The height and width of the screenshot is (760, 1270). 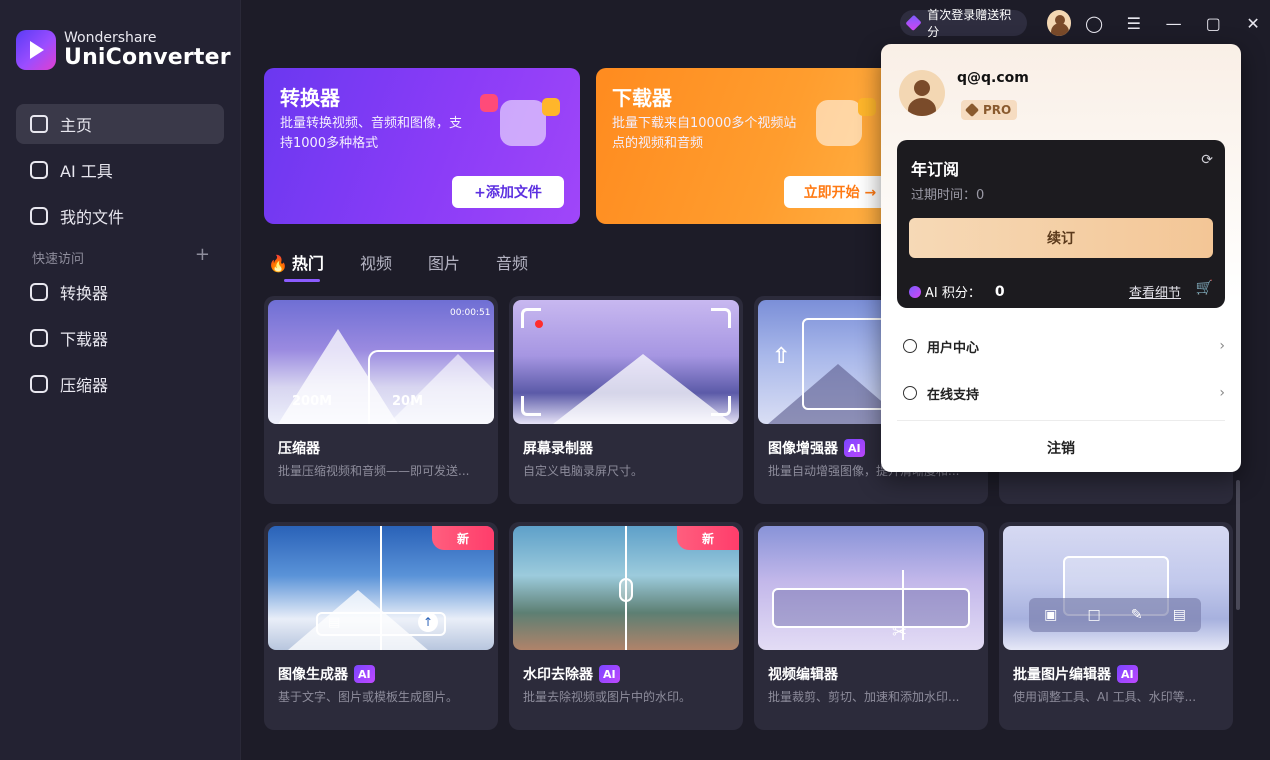 What do you see at coordinates (642, 98) in the screenshot?
I see `downloader-hero-title: 下载器` at bounding box center [642, 98].